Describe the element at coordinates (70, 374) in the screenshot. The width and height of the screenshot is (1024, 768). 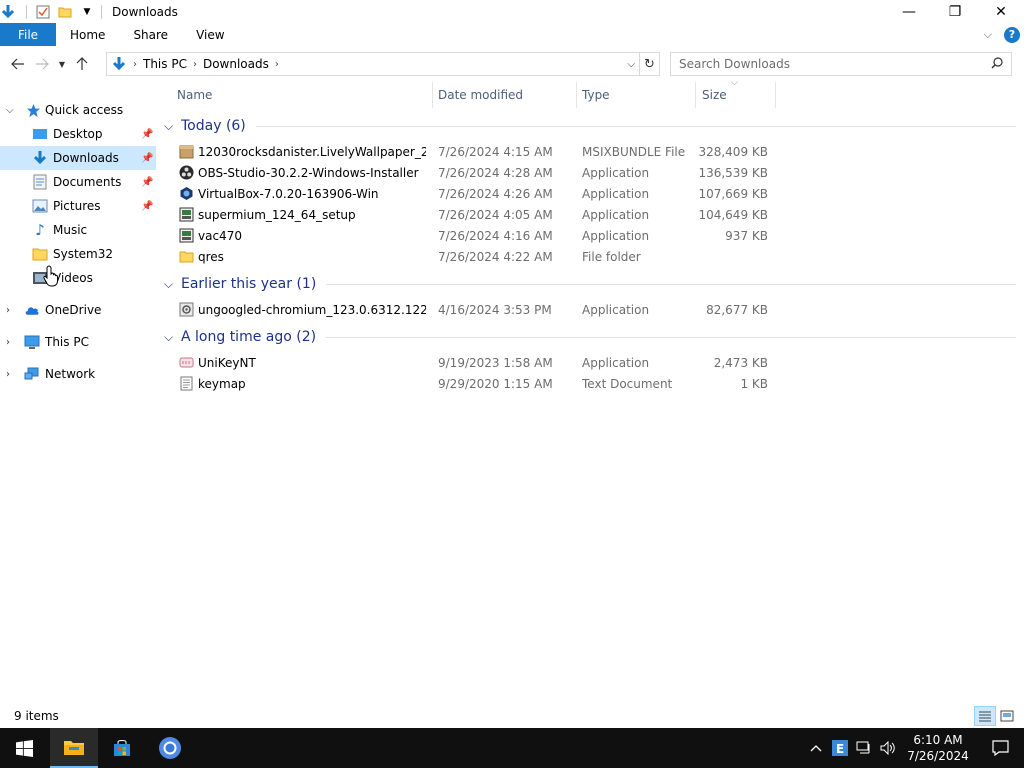
I see `nav-label: Network` at that location.